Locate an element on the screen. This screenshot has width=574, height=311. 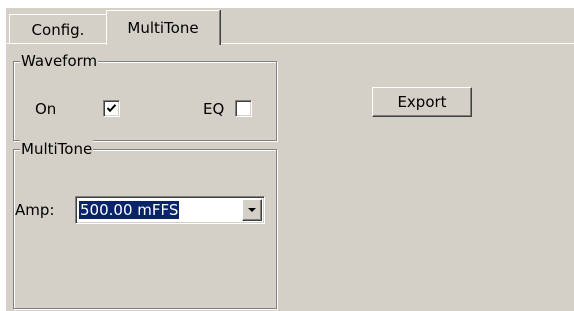
tab-divider is located at coordinates (290, 43).